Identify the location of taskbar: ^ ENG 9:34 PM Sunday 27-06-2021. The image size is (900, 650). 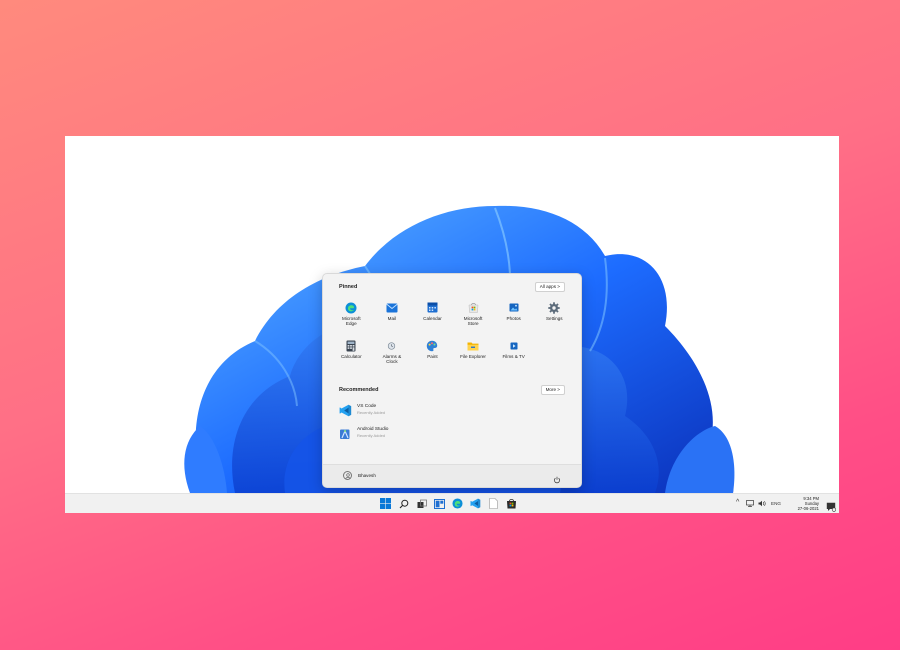
(452, 503).